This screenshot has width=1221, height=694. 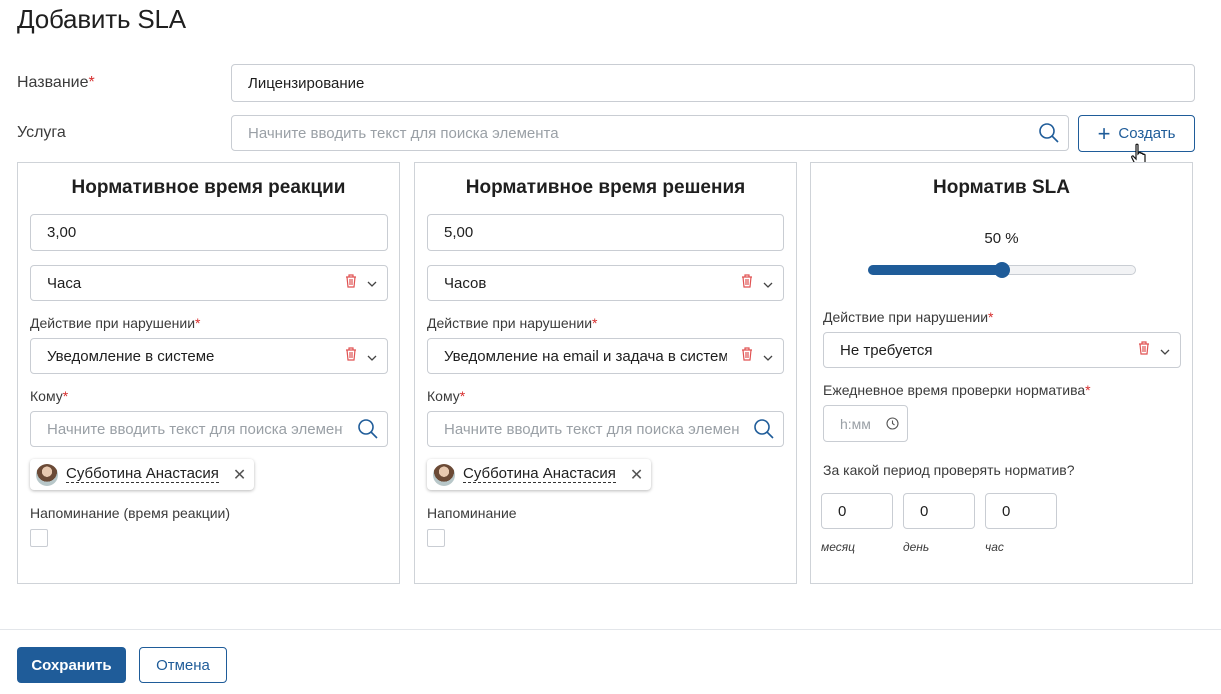 What do you see at coordinates (855, 423) in the screenshot?
I see `time-placeholder: h:мм` at bounding box center [855, 423].